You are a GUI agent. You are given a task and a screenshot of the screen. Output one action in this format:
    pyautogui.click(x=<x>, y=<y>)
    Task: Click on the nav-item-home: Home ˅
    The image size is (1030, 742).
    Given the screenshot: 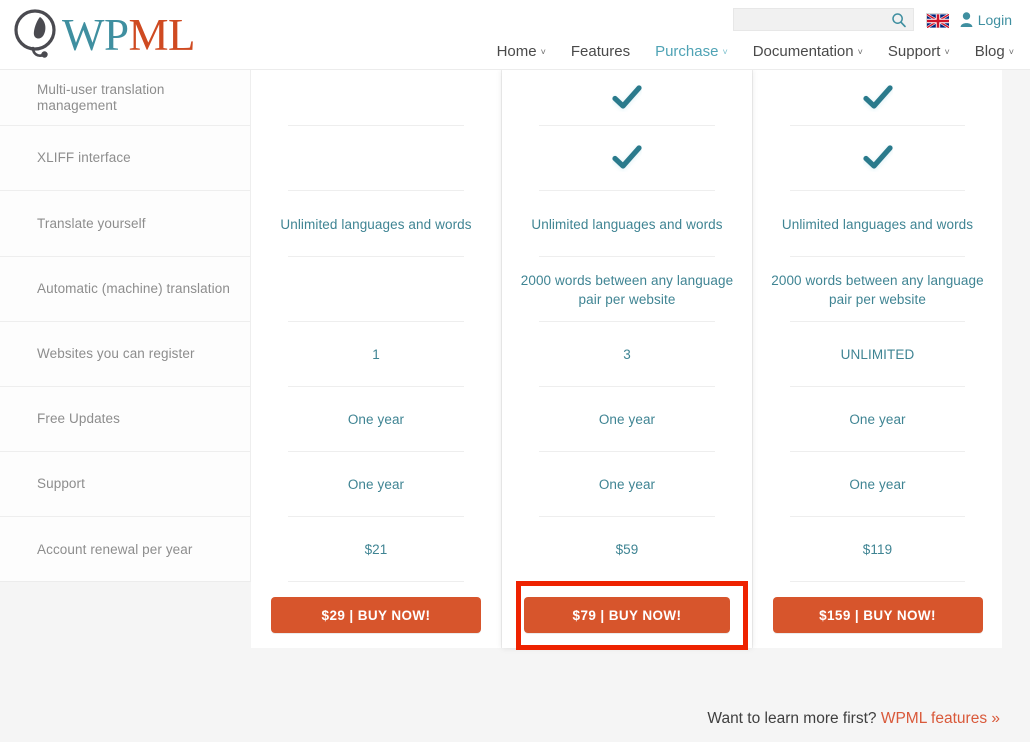 What is the action you would take?
    pyautogui.click(x=521, y=51)
    